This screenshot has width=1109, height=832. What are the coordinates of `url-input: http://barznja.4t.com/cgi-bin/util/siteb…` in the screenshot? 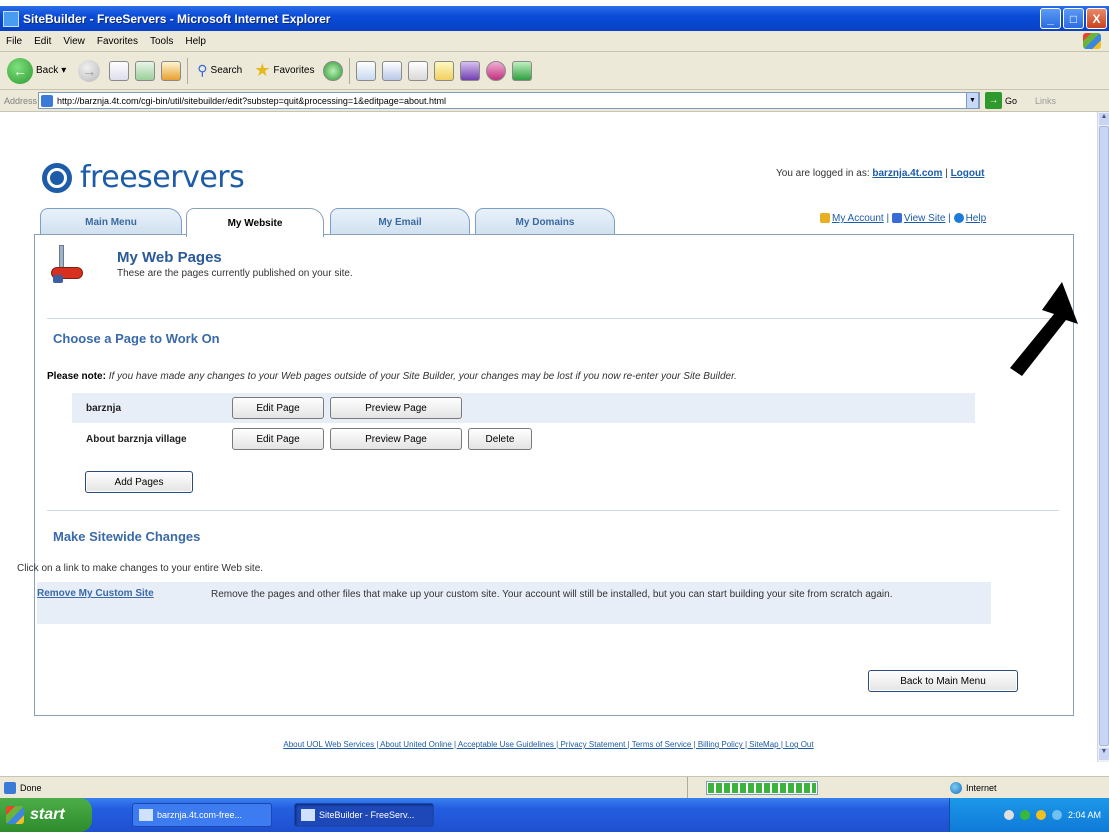 It's located at (509, 100).